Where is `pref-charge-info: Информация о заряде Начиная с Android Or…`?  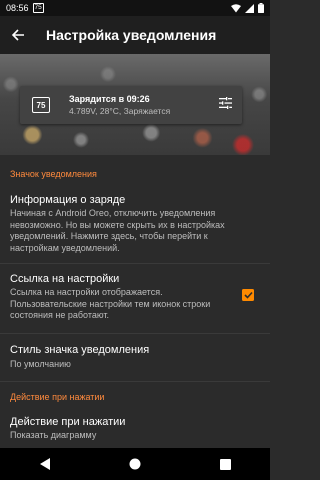
pref-charge-info: Информация о заряде Начиная с Android Or… is located at coordinates (135, 224).